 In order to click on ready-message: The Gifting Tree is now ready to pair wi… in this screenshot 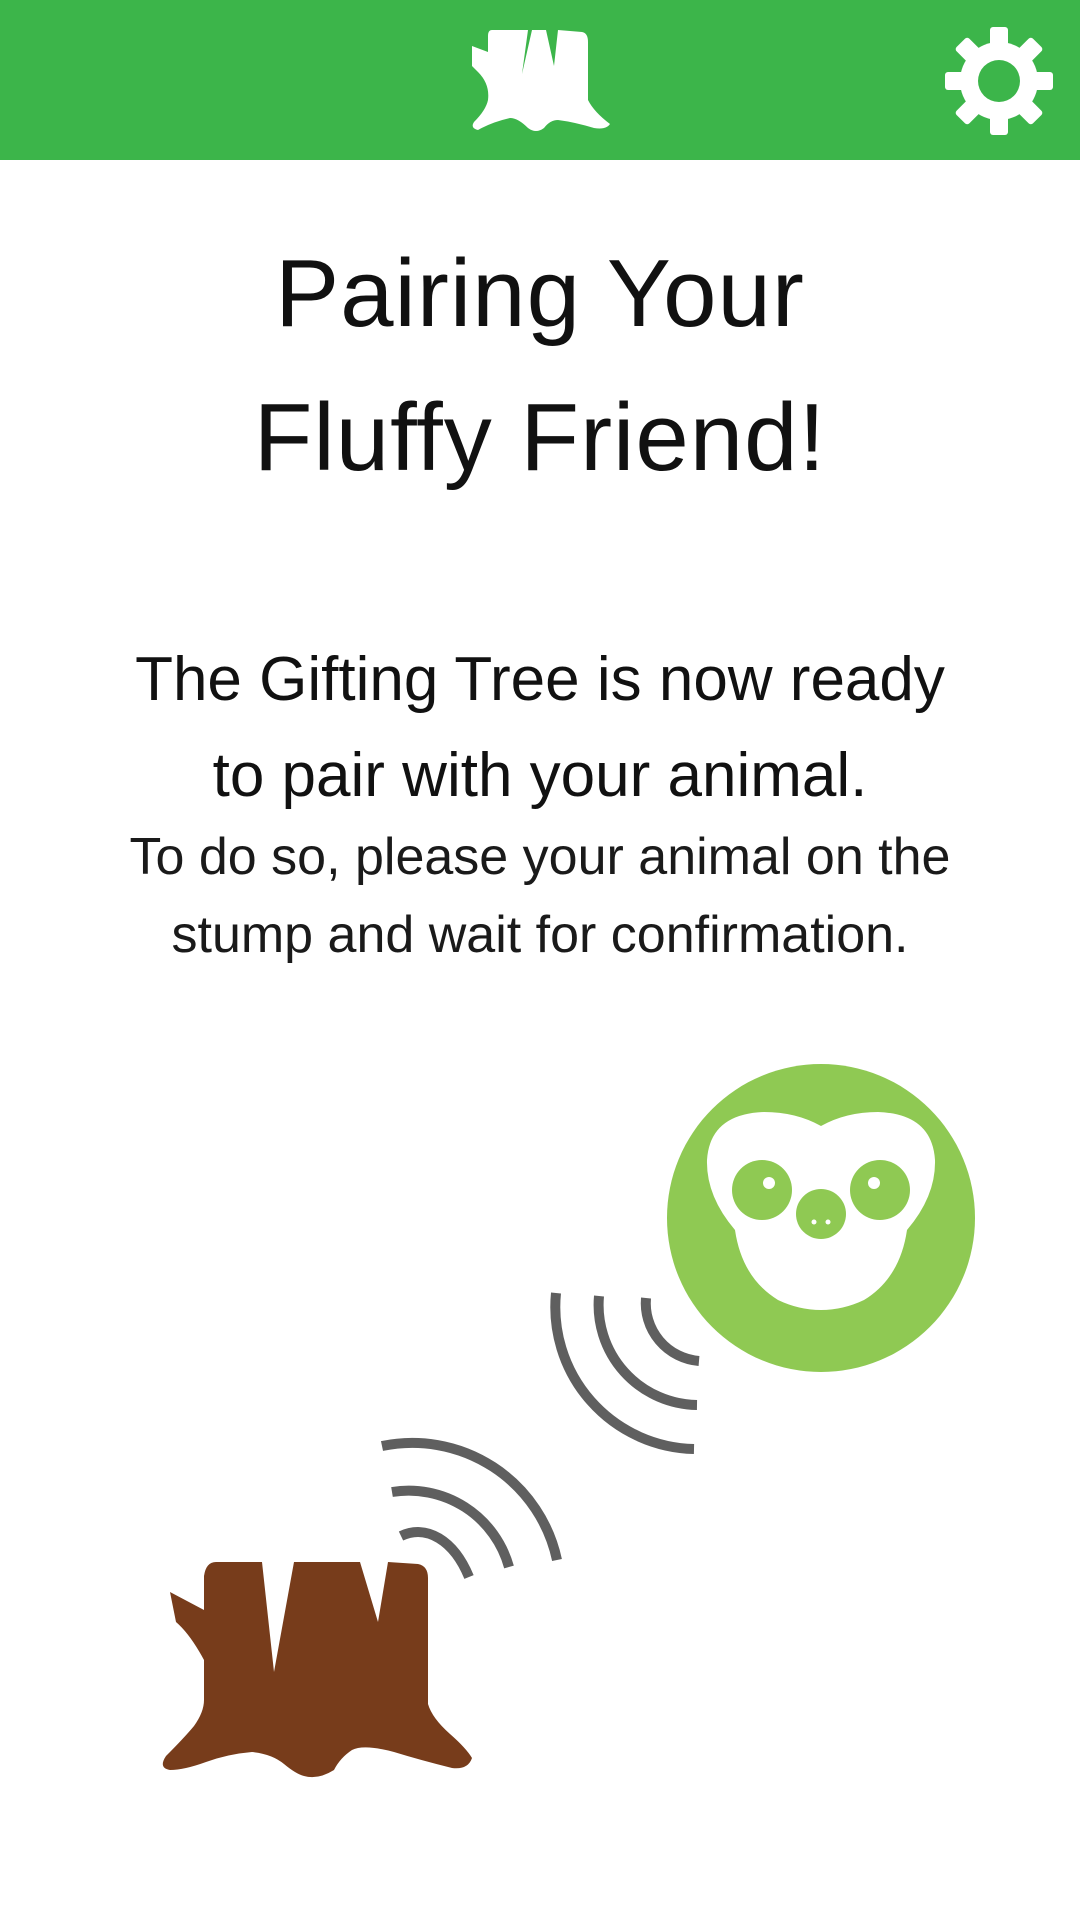, I will do `click(540, 728)`.